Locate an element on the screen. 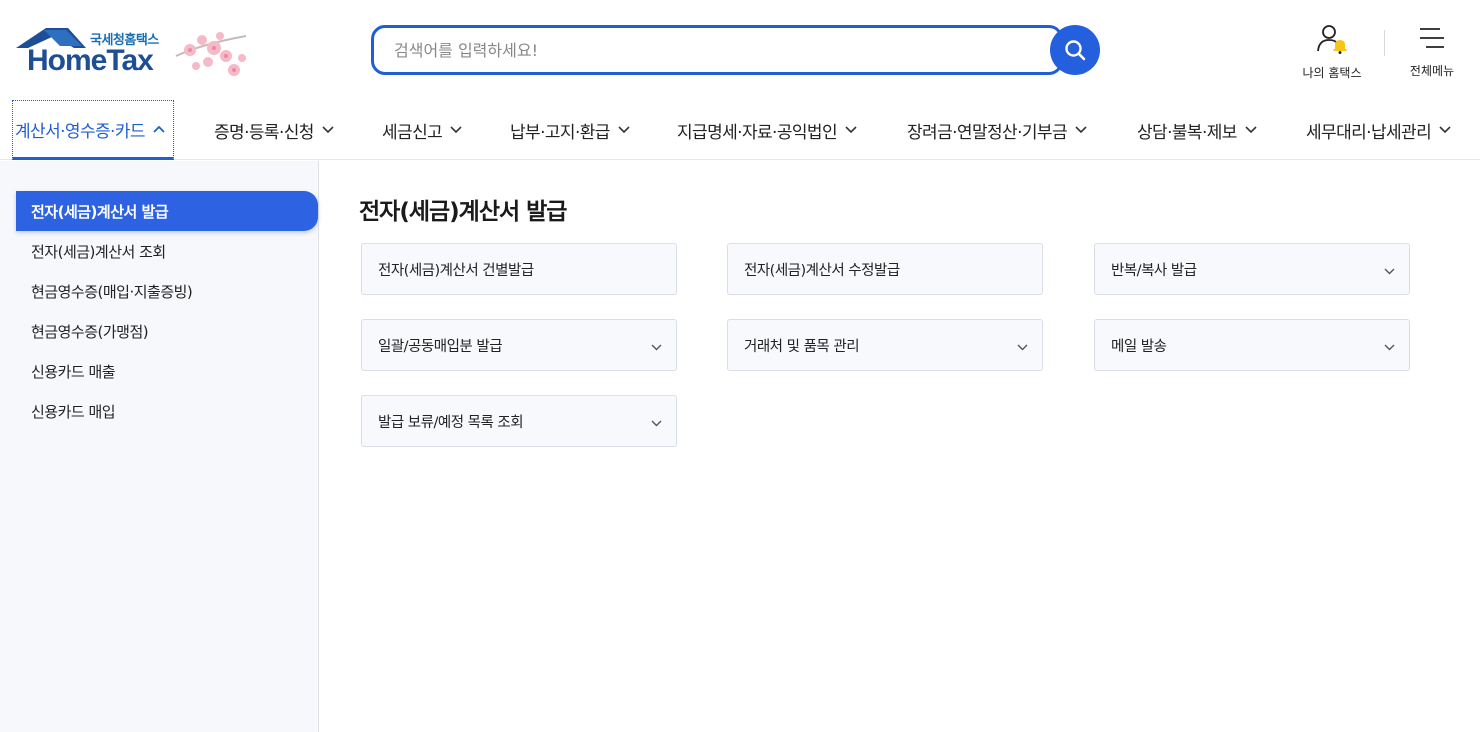  nav-item-payment: 납부·고지·환급 is located at coordinates (570, 130).